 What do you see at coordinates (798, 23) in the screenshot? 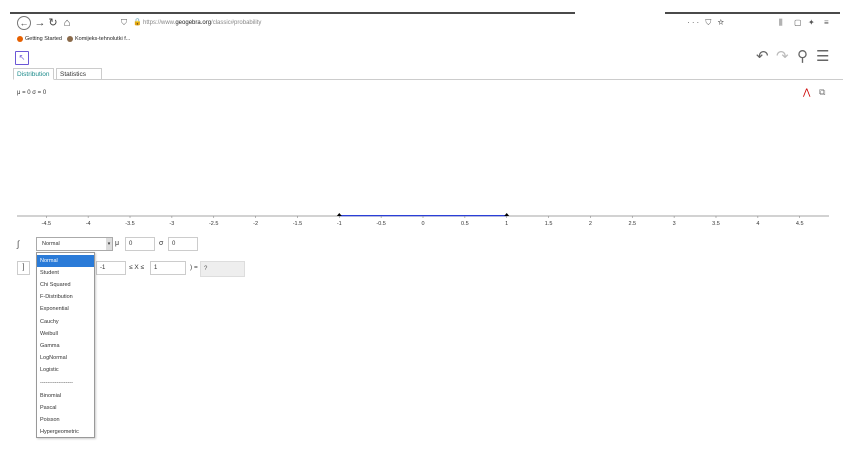
I see `reader-icon: ▢` at bounding box center [798, 23].